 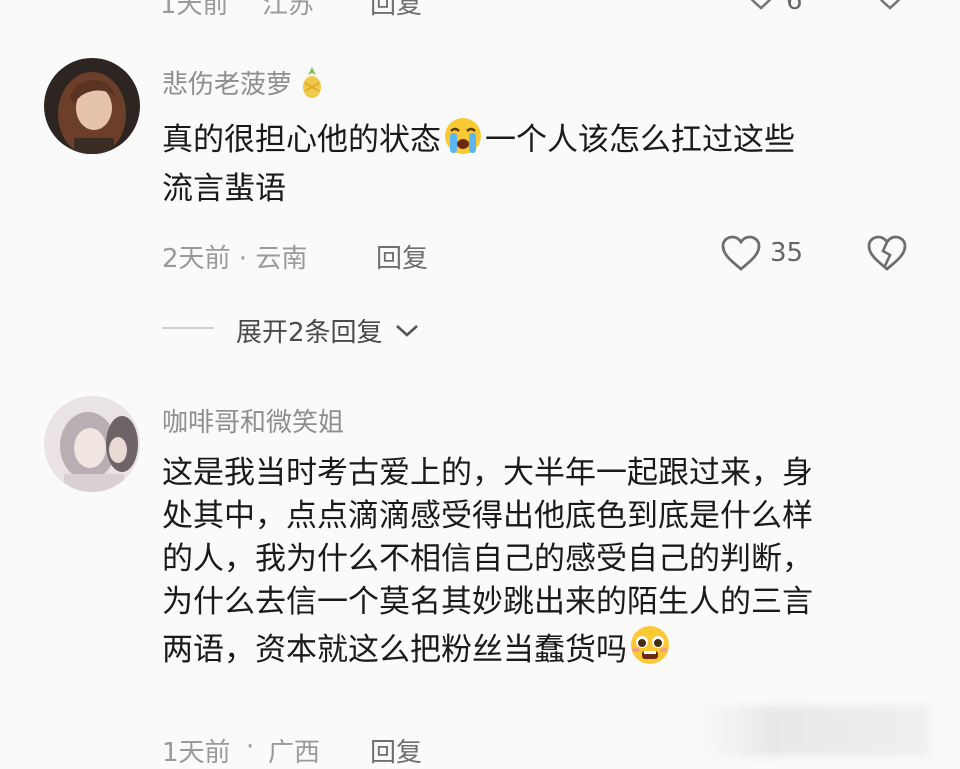 What do you see at coordinates (741, 255) in the screenshot?
I see `like-icon` at bounding box center [741, 255].